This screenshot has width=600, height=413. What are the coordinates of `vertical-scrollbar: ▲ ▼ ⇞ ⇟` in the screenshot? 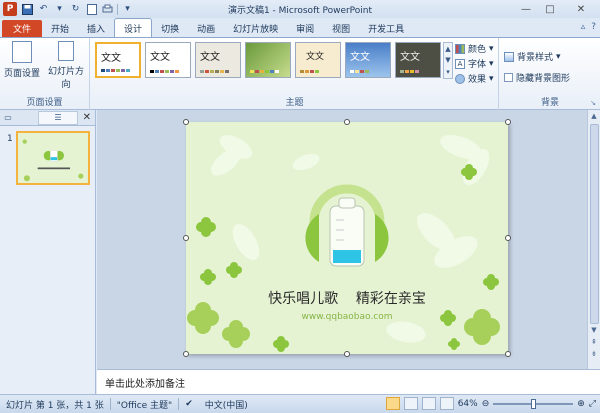 It's located at (593, 239).